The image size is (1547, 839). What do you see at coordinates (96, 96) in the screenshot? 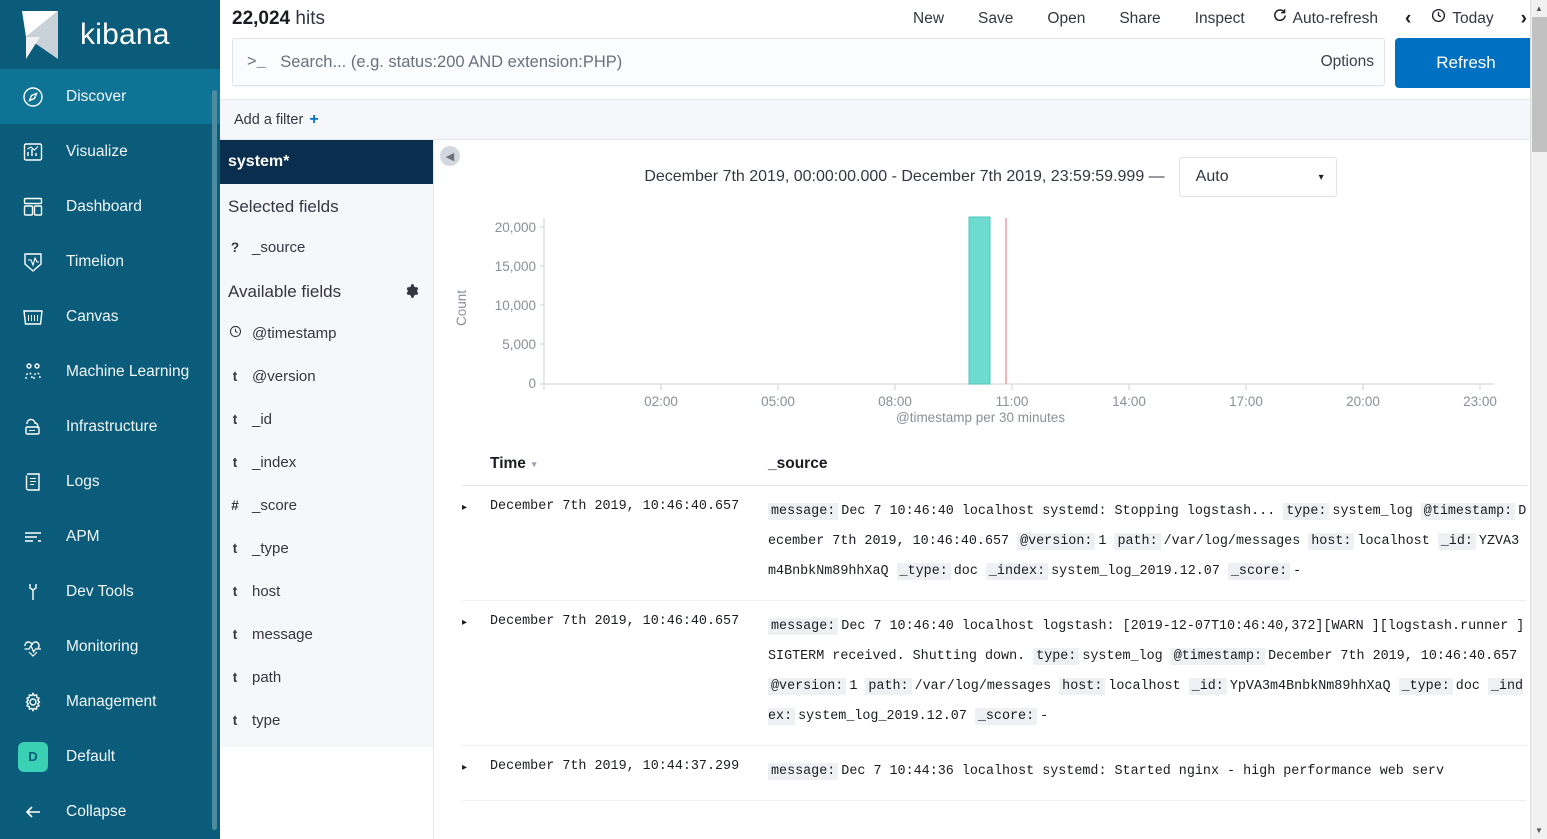
I see `sidebar-item-label: Discover` at bounding box center [96, 96].